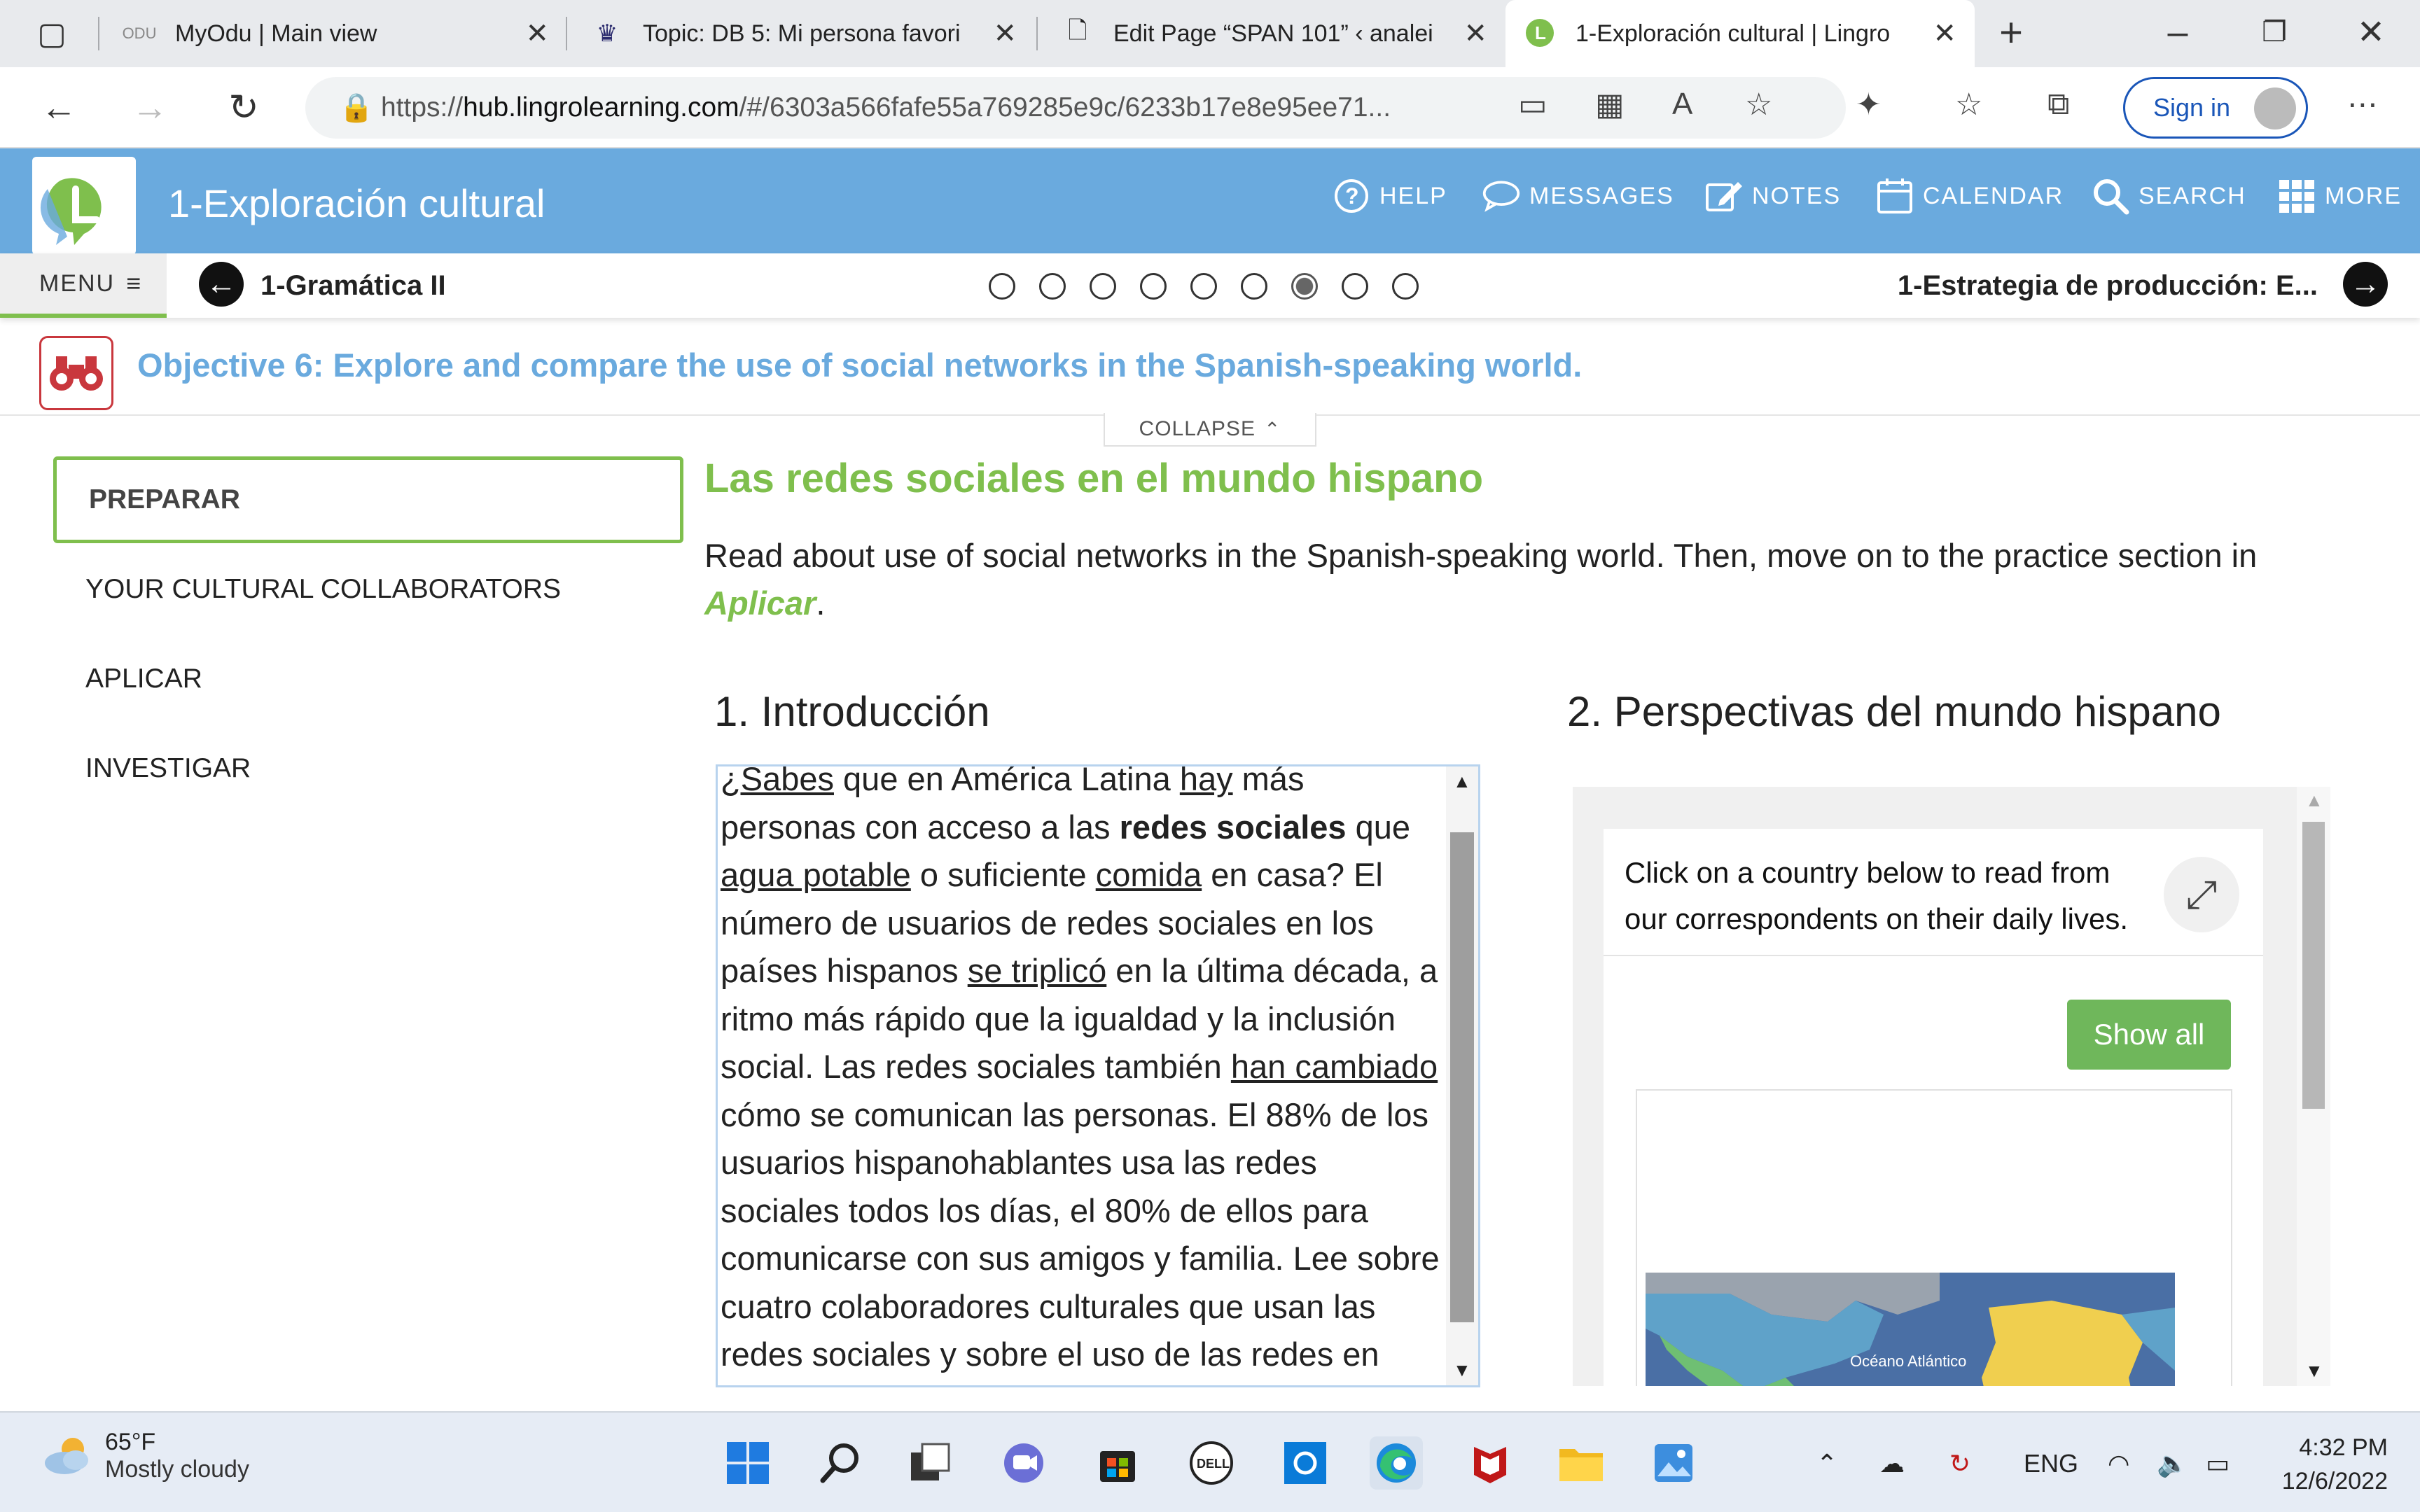 The image size is (2420, 1512). I want to click on sidebar-item-investigar: INVESTIGAR, so click(368, 768).